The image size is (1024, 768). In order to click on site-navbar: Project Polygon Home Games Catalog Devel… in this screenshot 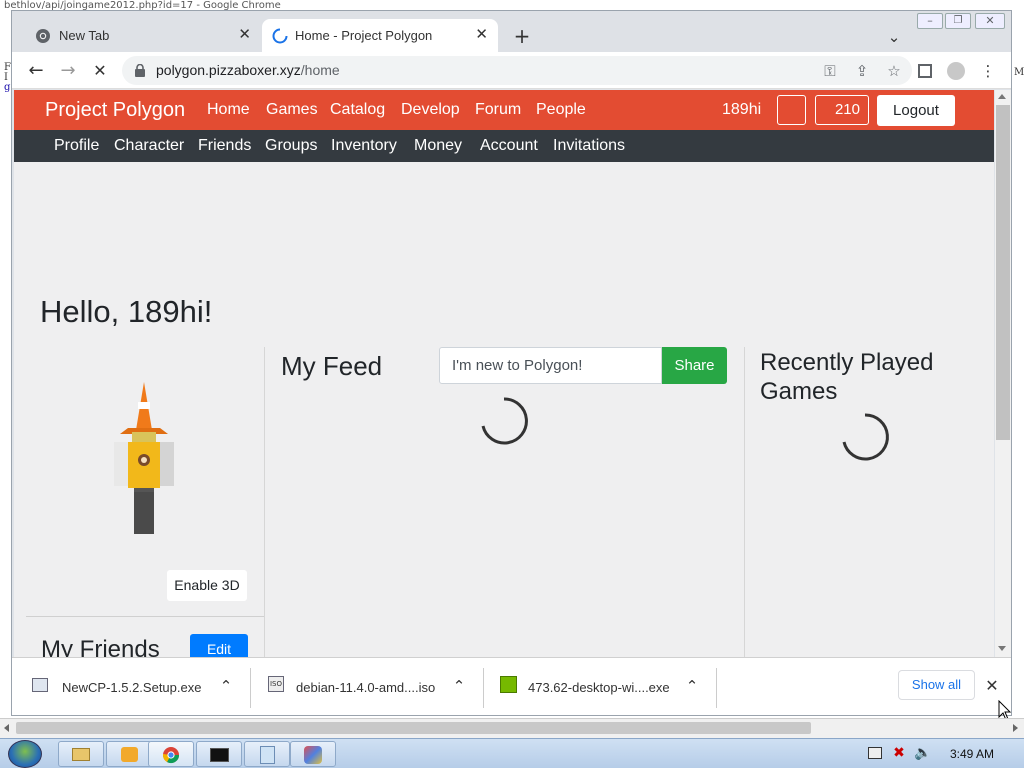, I will do `click(504, 110)`.